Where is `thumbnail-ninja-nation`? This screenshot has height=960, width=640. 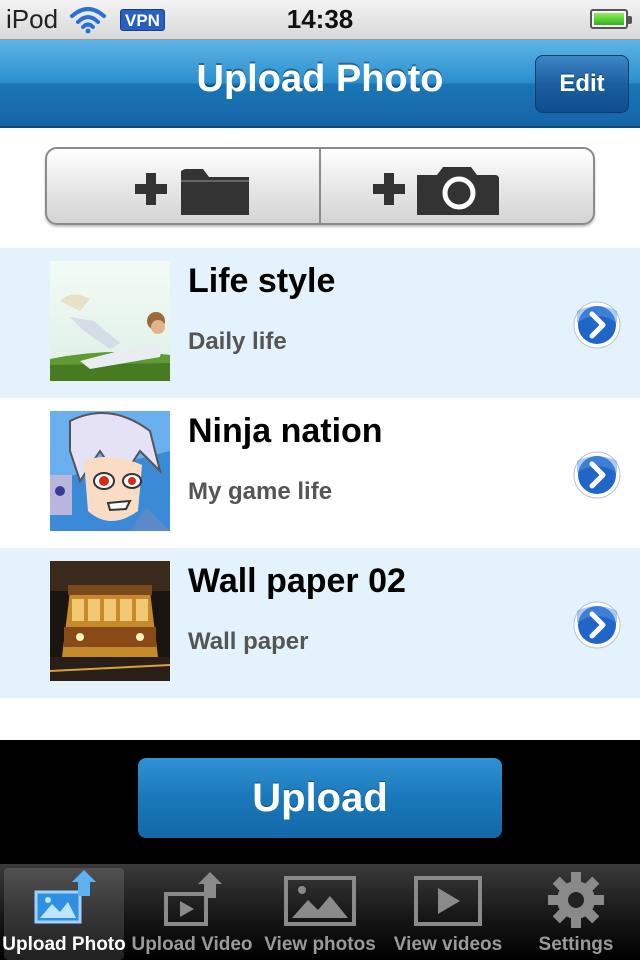 thumbnail-ninja-nation is located at coordinates (110, 471).